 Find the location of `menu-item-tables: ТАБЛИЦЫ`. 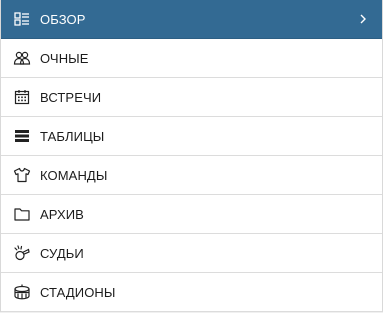

menu-item-tables: ТАБЛИЦЫ is located at coordinates (191, 136).